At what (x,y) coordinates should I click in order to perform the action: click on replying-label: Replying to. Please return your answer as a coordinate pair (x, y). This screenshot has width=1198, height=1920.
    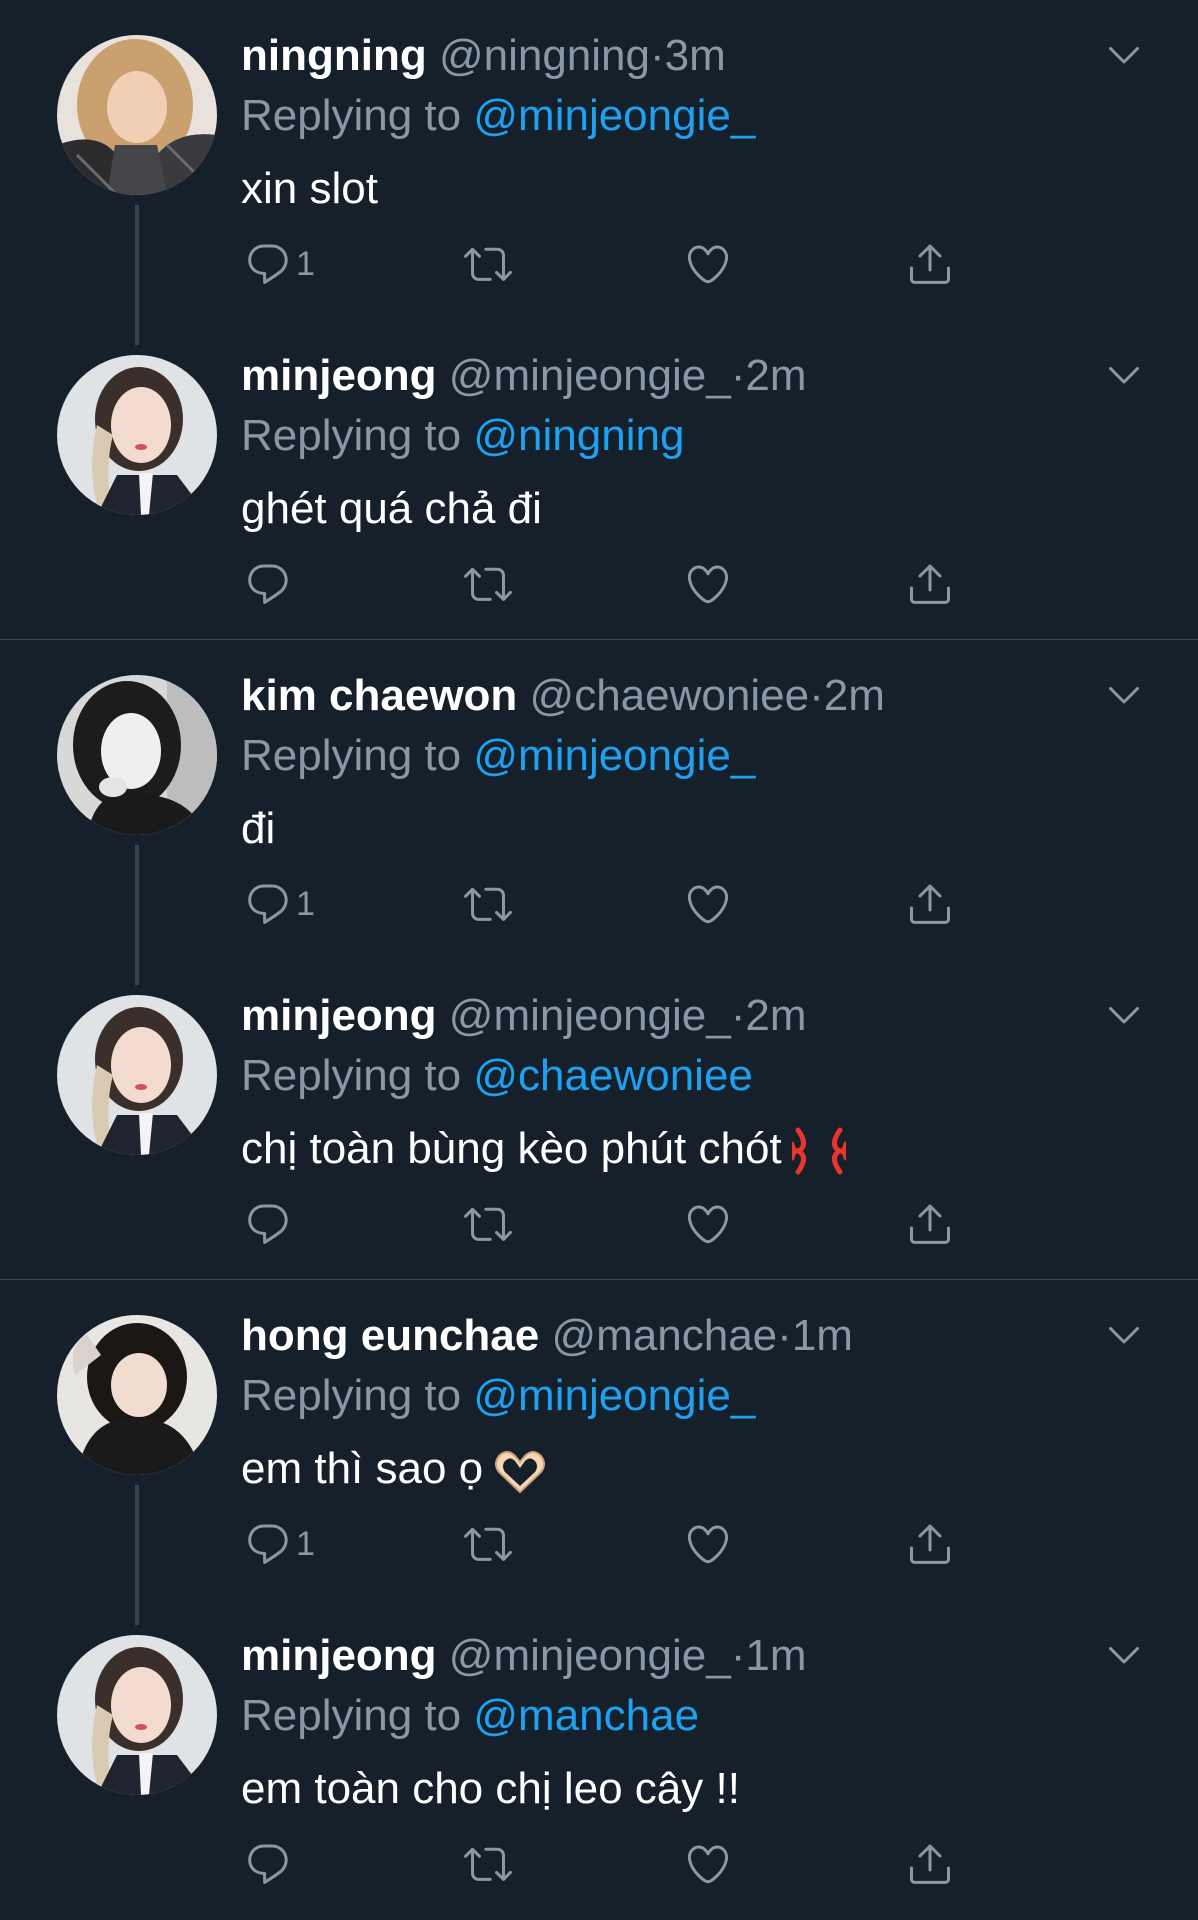
    Looking at the image, I should click on (351, 755).